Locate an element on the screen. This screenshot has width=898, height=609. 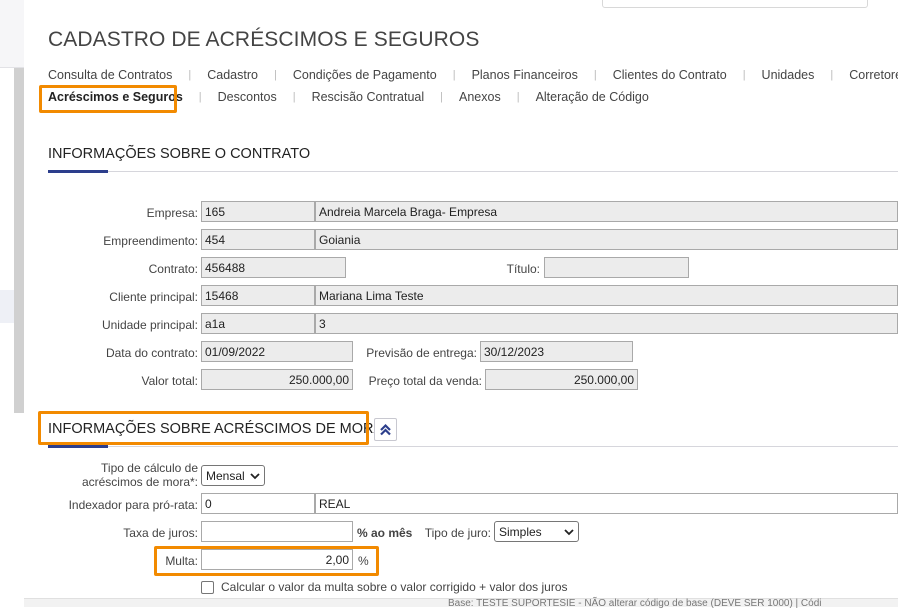
empresa-label: Empresa: is located at coordinates (172, 213).